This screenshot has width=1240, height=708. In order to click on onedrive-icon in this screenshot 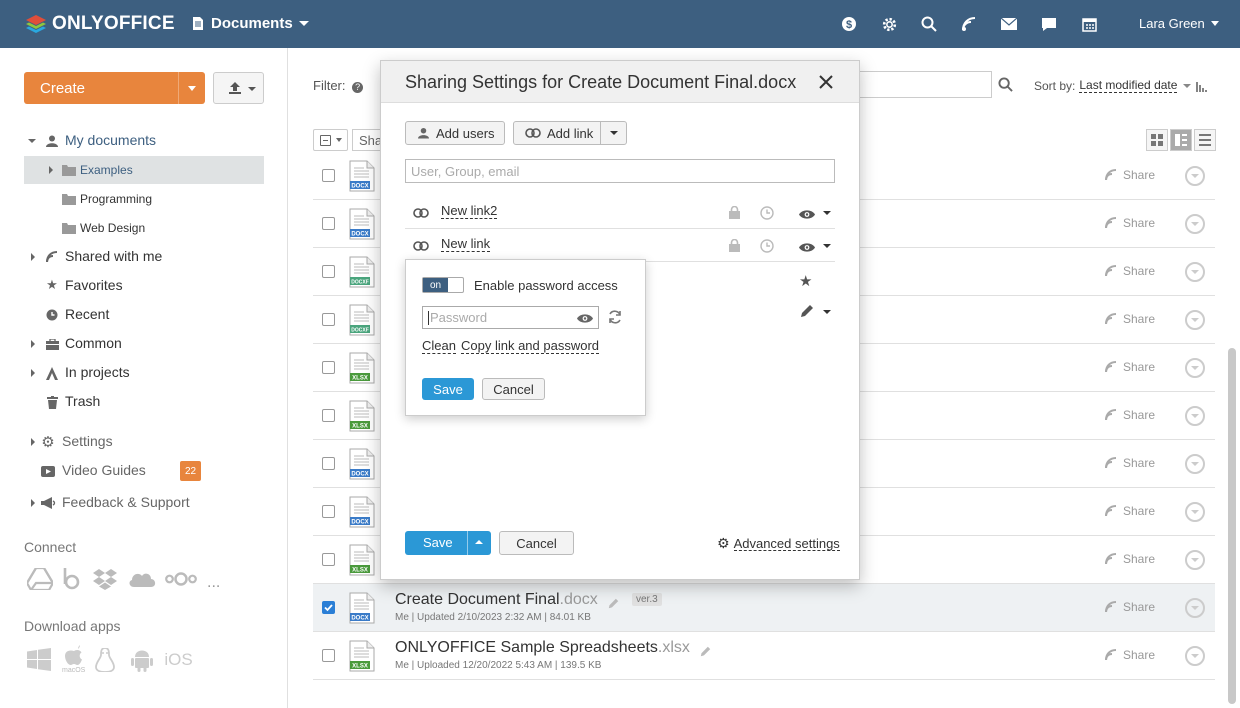, I will do `click(142, 579)`.